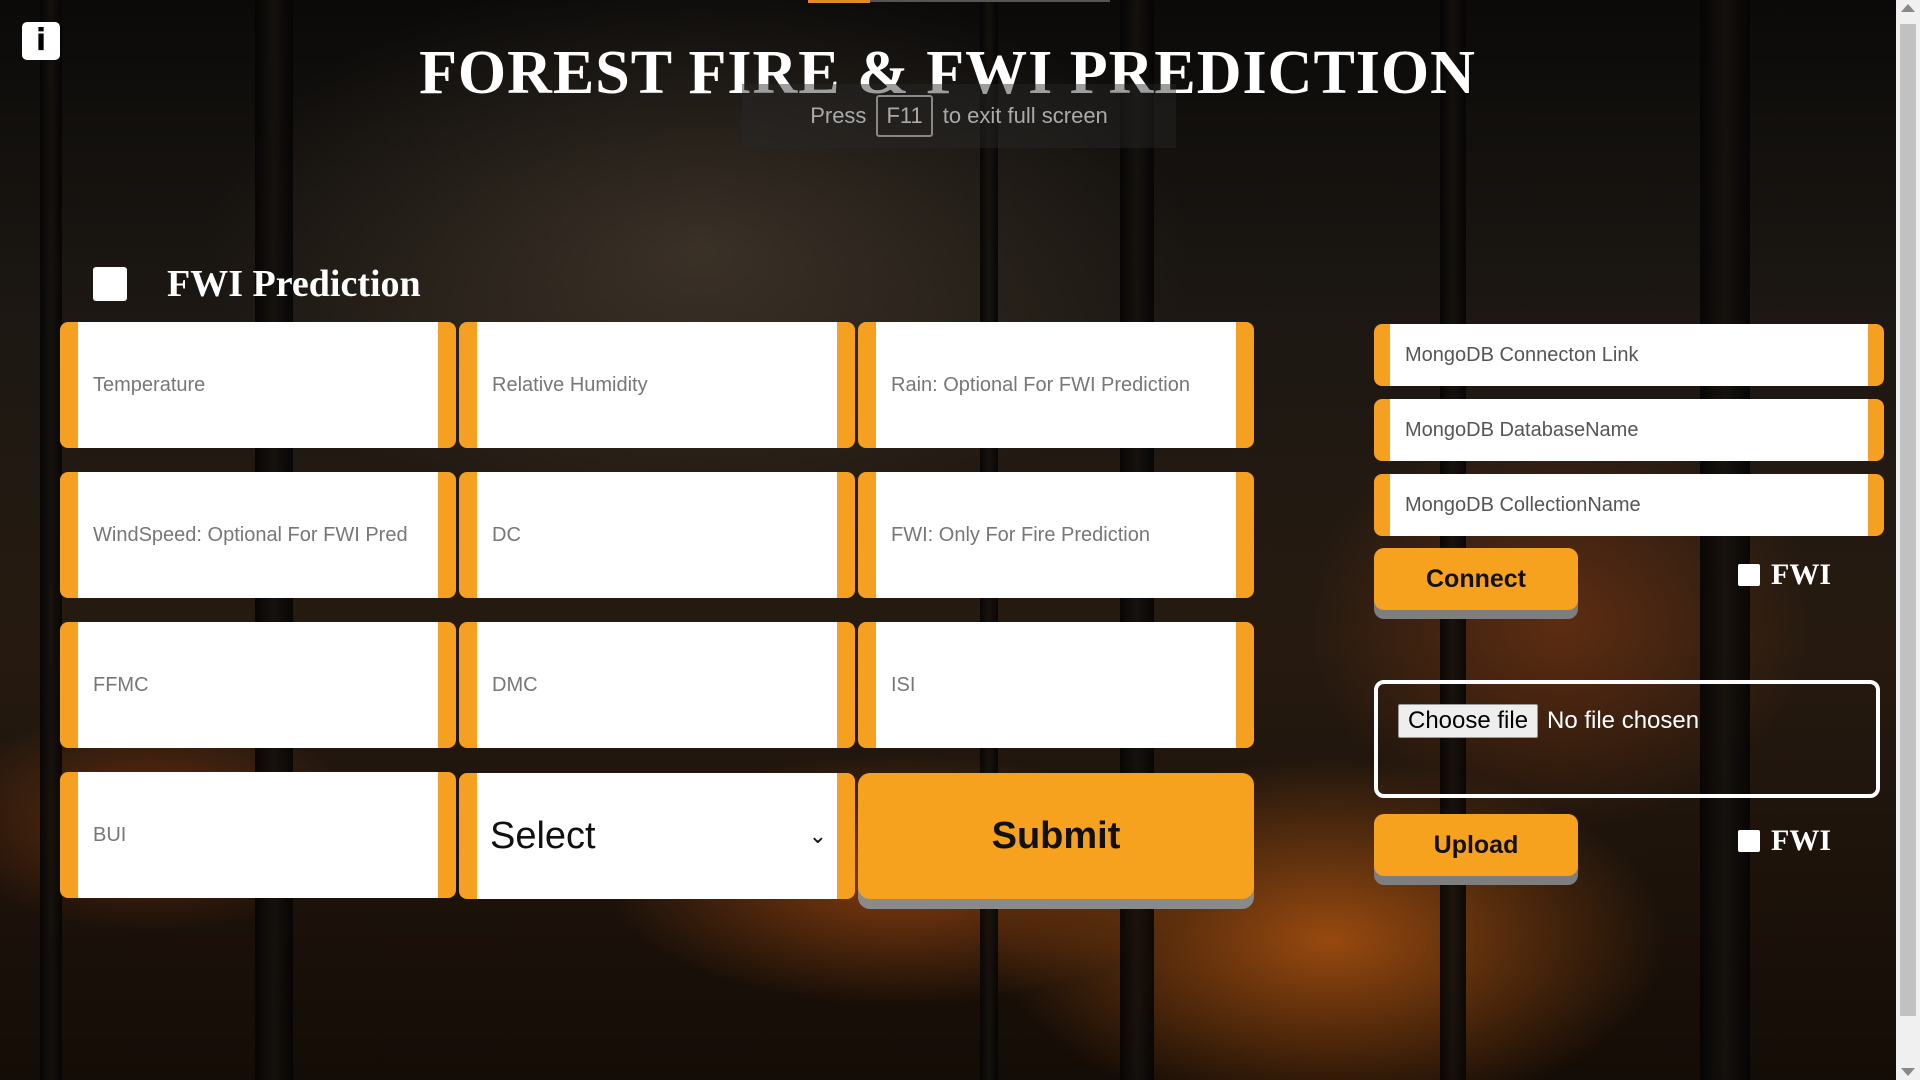 The height and width of the screenshot is (1080, 1920). I want to click on rain-input, so click(1062, 385).